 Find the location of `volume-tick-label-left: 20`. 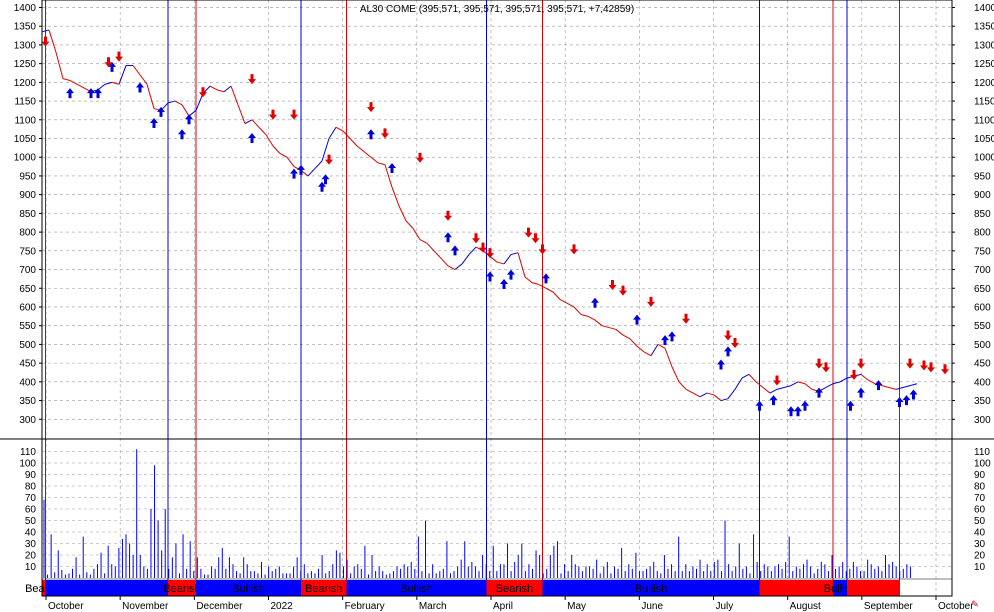

volume-tick-label-left: 20 is located at coordinates (31, 556).